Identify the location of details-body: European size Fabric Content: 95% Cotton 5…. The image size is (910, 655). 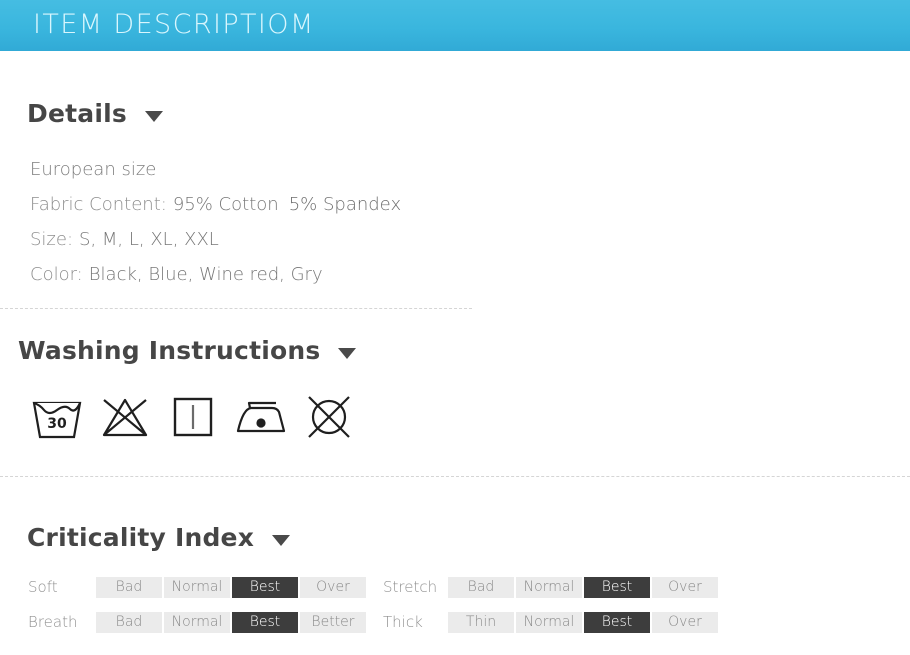
(215, 222).